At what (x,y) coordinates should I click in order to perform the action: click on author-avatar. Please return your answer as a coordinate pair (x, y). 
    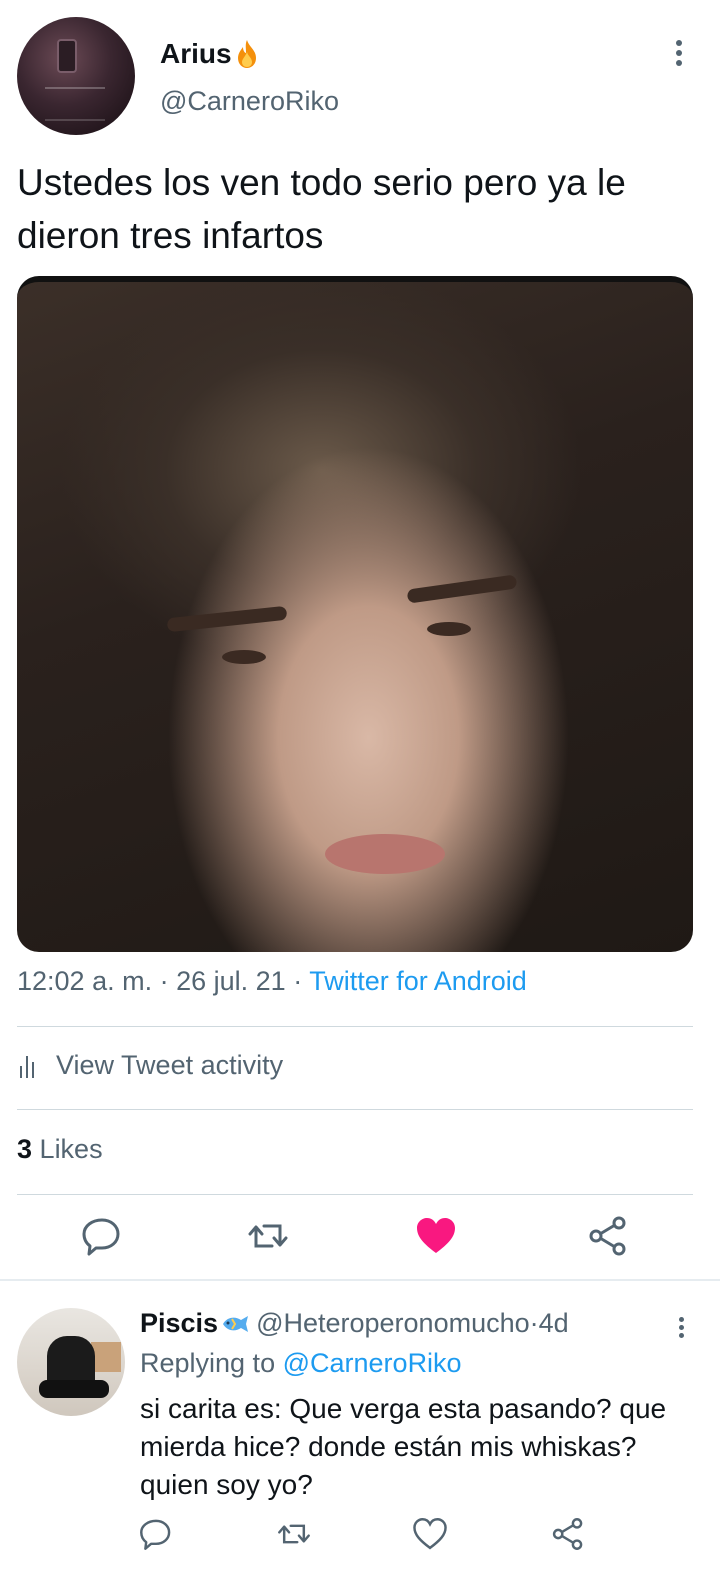
    Looking at the image, I should click on (76, 76).